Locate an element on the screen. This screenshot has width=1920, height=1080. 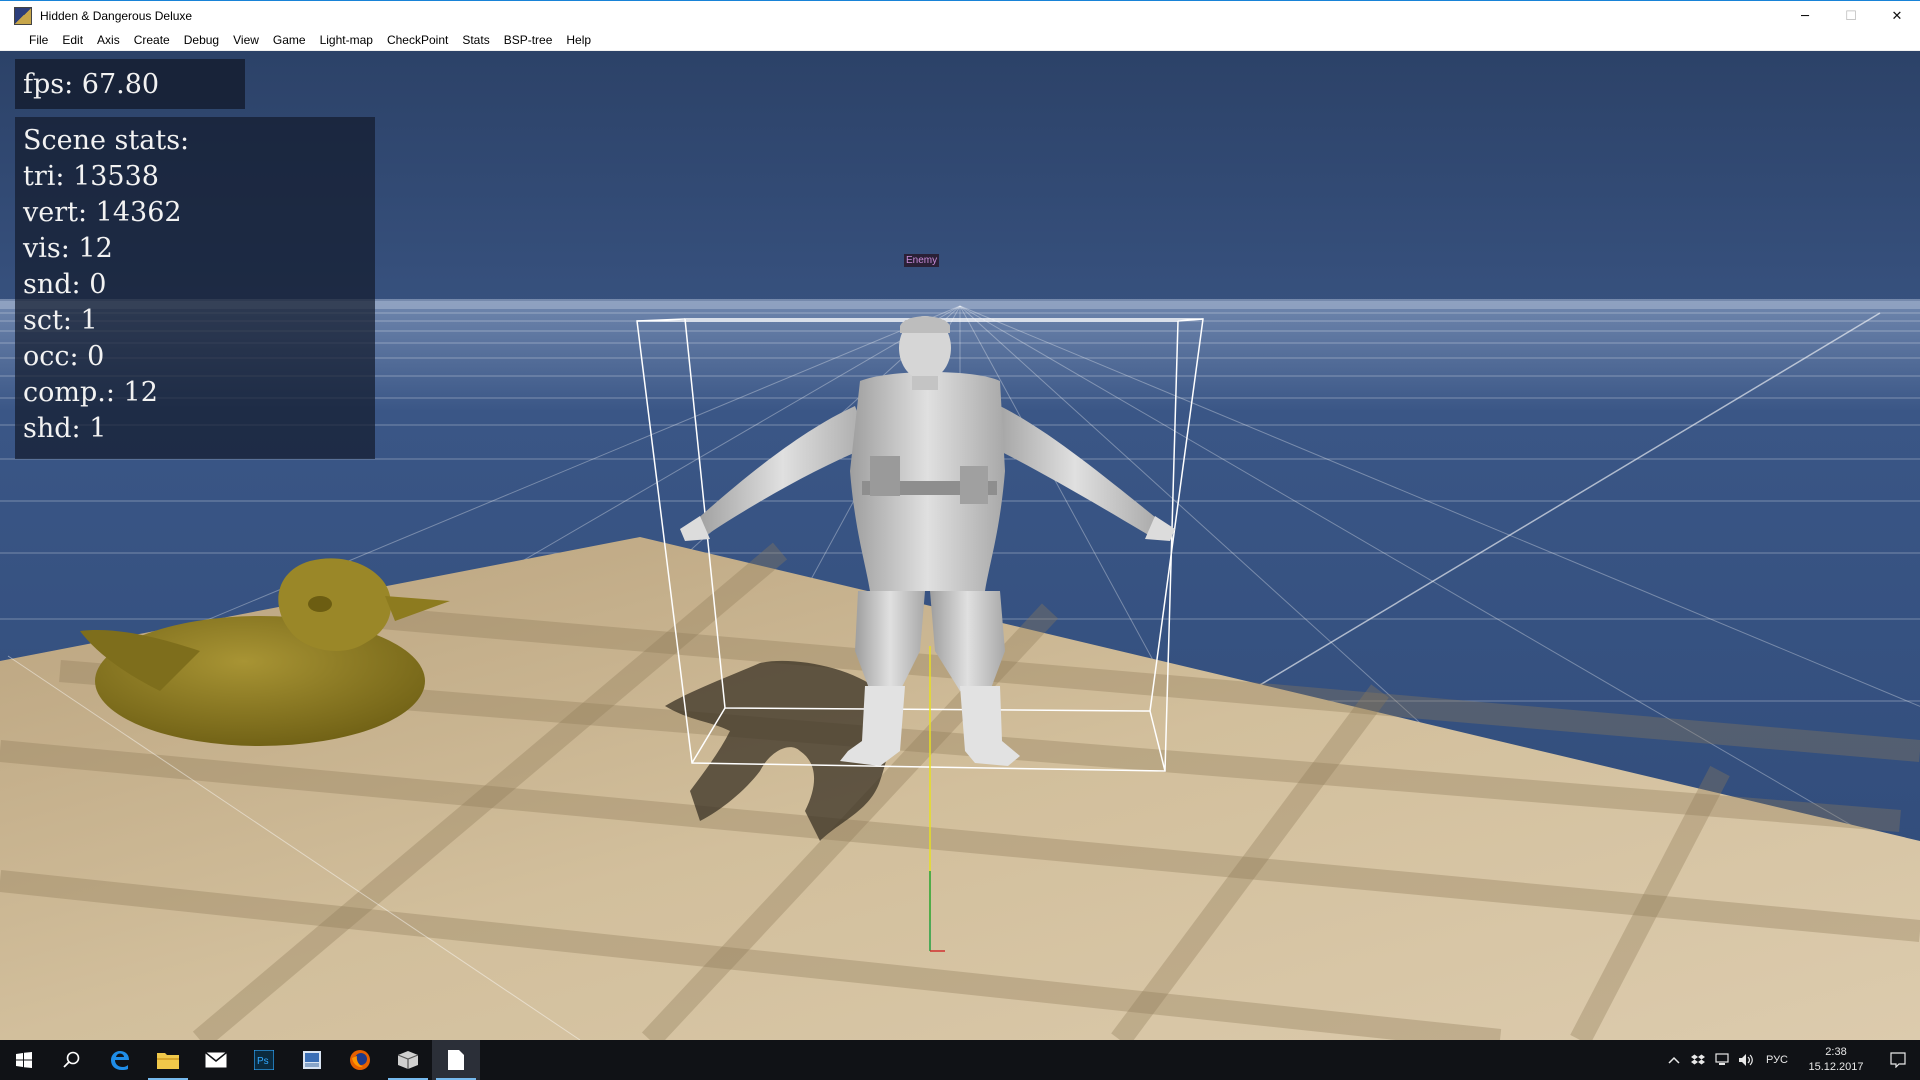
stat-comp: comp.: 12 is located at coordinates (90, 392).